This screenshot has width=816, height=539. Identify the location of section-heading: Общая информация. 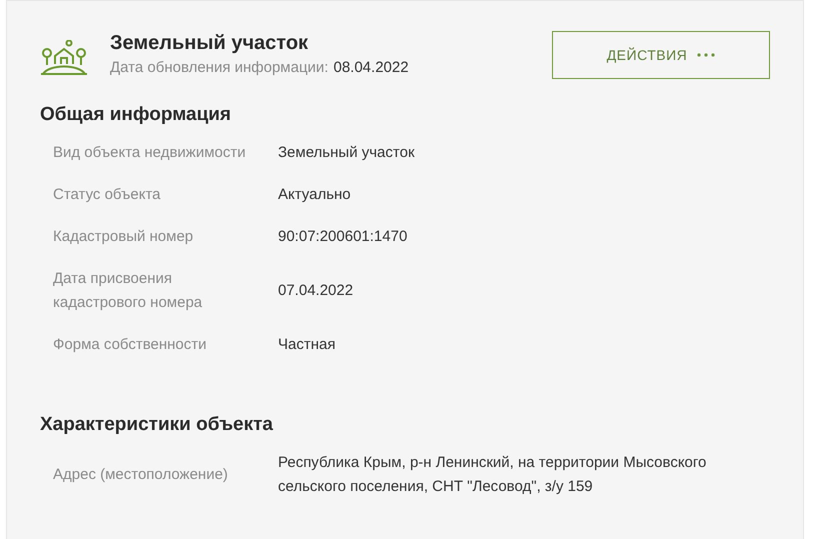
(136, 115).